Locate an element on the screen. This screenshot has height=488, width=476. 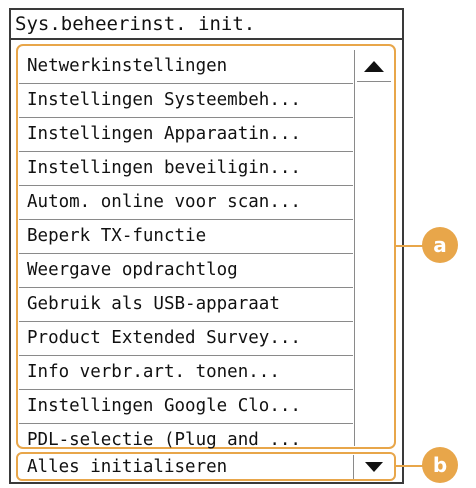
scroll-column-divider is located at coordinates (354, 248).